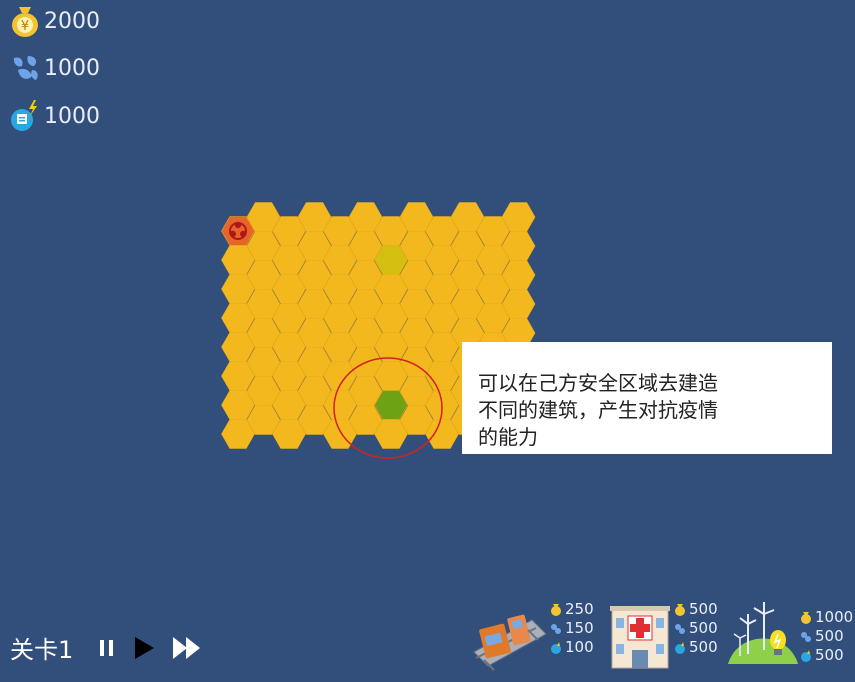 This screenshot has width=855, height=682. I want to click on factory-power-cost: 100, so click(579, 647).